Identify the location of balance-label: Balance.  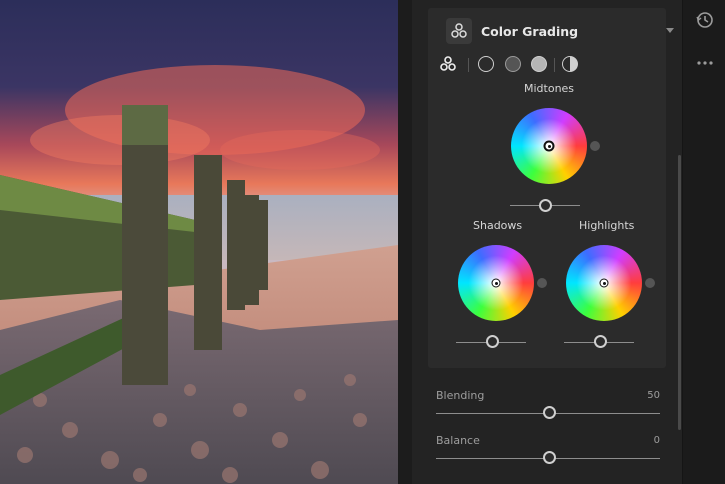
(458, 440).